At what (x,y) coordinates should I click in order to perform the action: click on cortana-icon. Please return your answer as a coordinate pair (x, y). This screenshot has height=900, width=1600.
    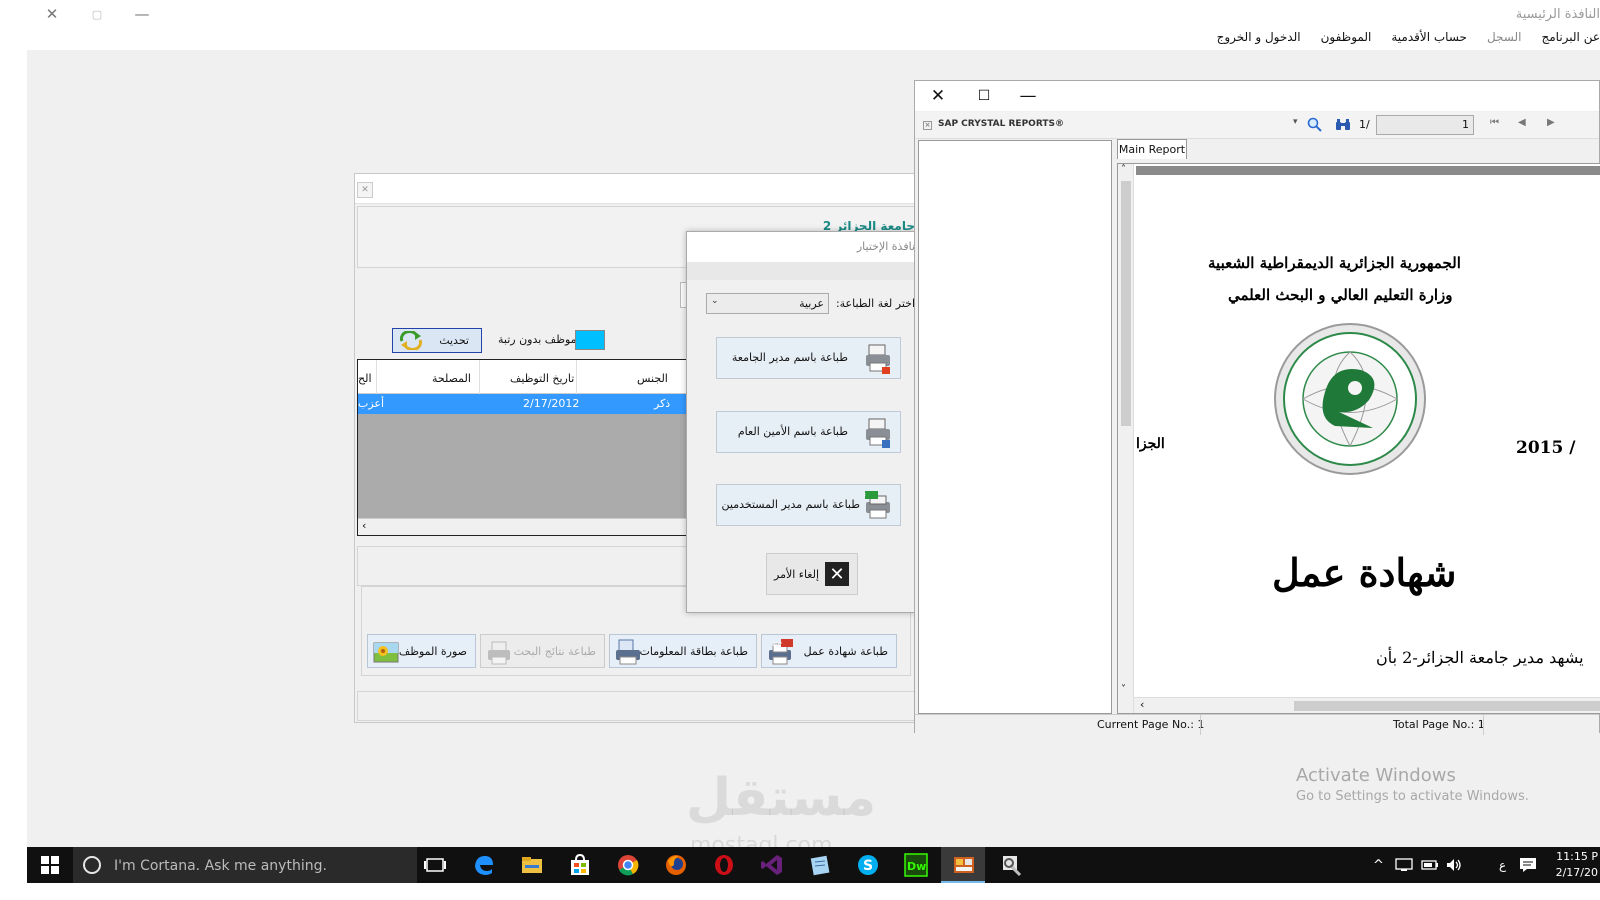
    Looking at the image, I should click on (92, 865).